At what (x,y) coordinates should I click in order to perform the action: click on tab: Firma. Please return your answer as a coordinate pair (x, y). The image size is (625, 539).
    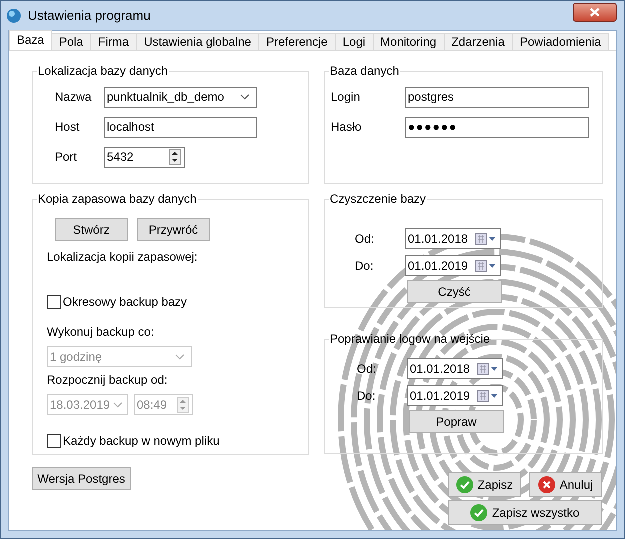
    Looking at the image, I should click on (114, 41).